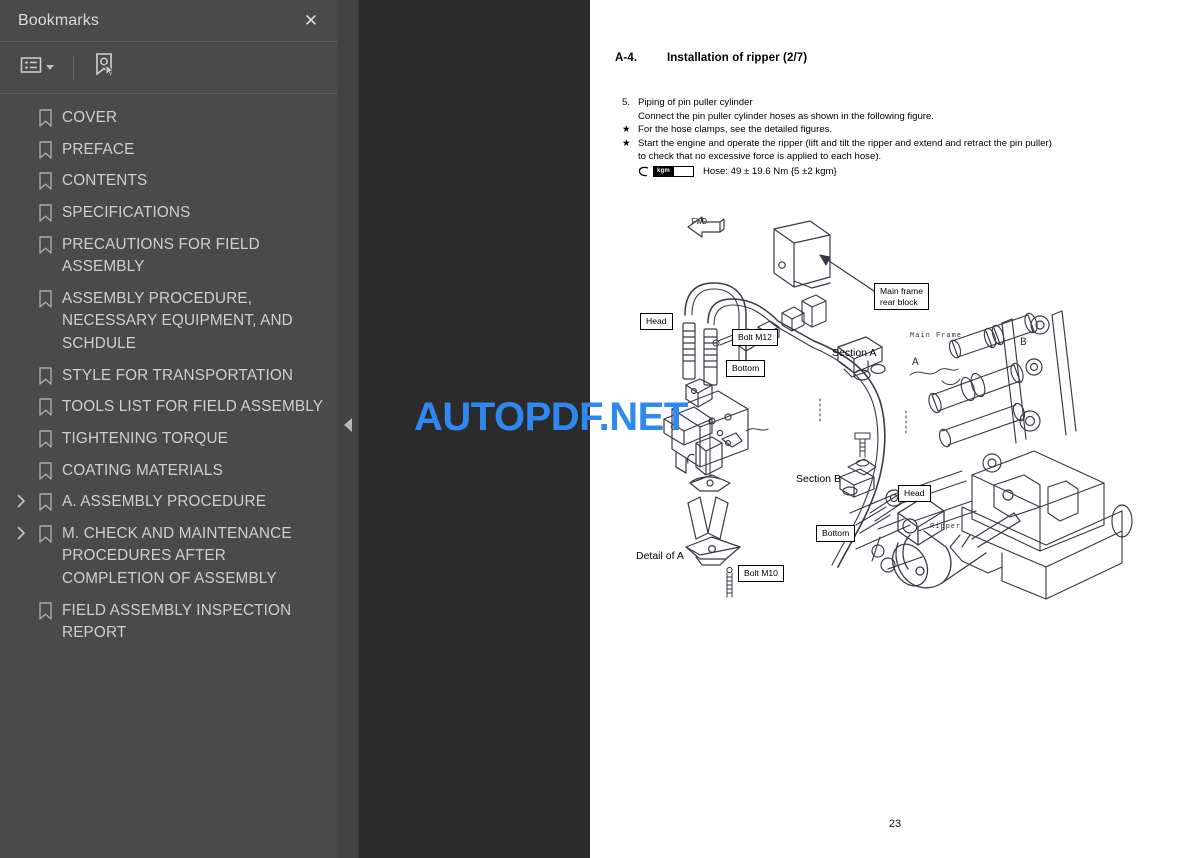  I want to click on callout-head-upper: Head, so click(656, 321).